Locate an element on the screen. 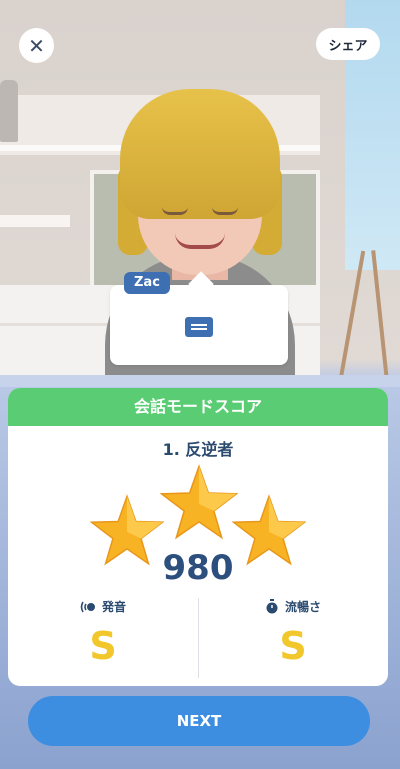  stopwatch-icon is located at coordinates (272, 606).